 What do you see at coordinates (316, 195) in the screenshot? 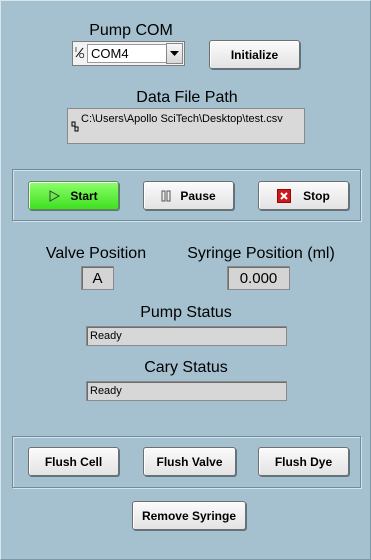
I see `stop-button-label: Stop` at bounding box center [316, 195].